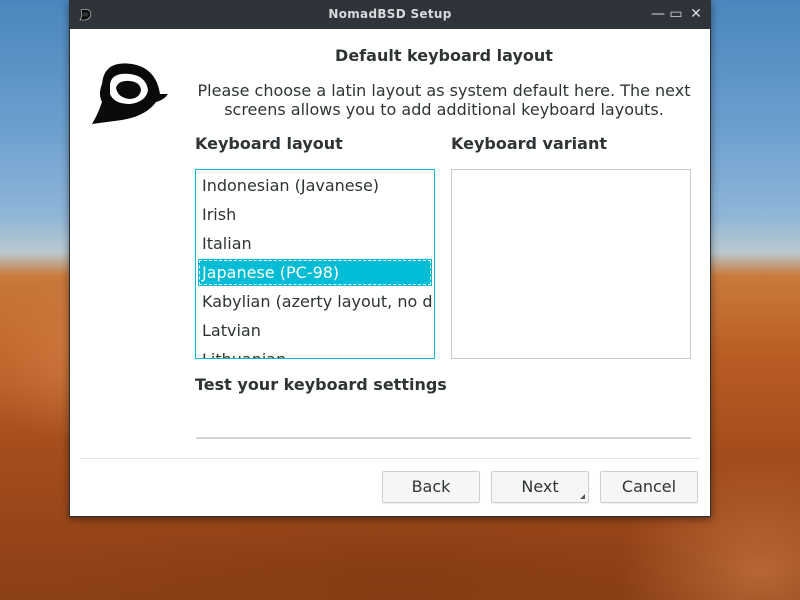  Describe the element at coordinates (315, 301) in the screenshot. I see `list-item: Kabylian (azerty layout, no dead keys)` at that location.